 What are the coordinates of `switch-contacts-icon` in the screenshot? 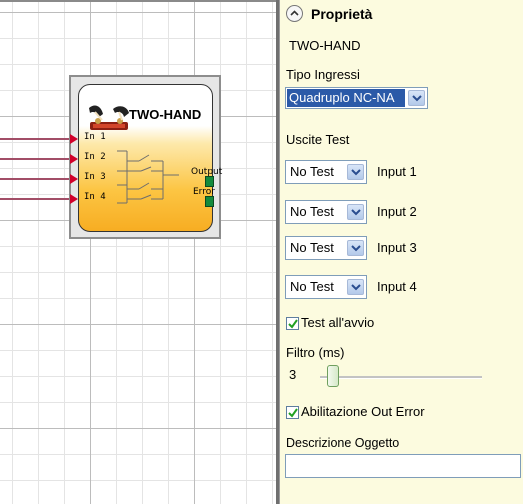 It's located at (148, 177).